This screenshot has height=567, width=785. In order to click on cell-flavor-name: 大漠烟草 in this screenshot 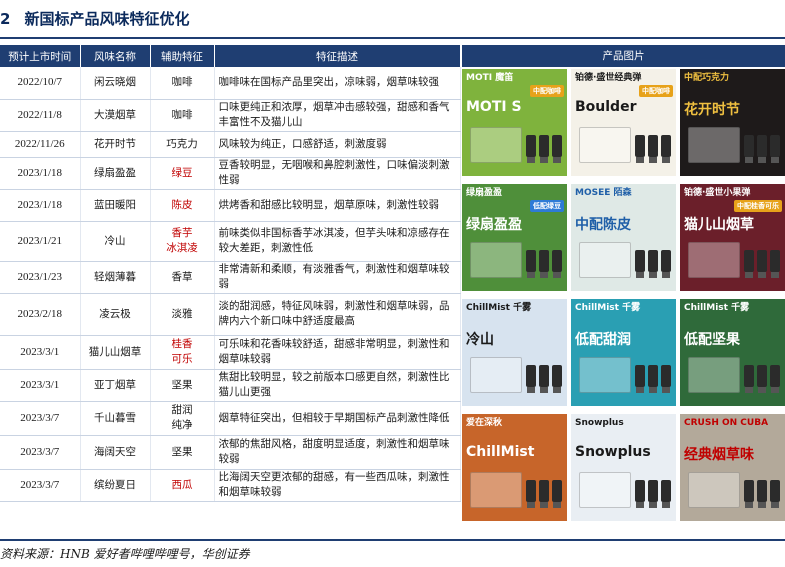, I will do `click(115, 115)`.